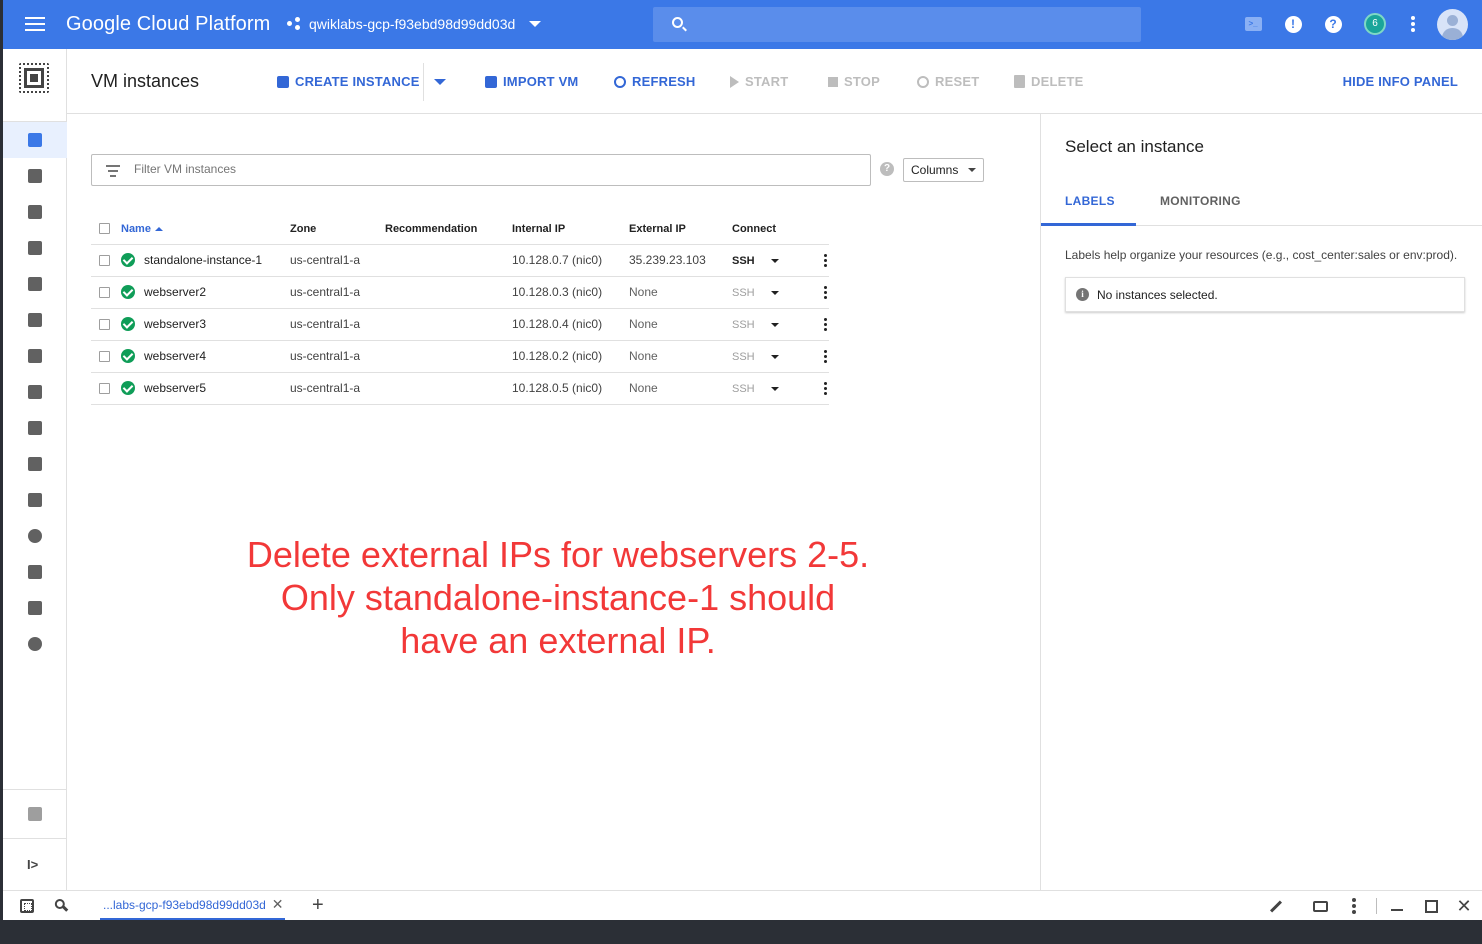  What do you see at coordinates (1464, 906) in the screenshot?
I see `close-icon: ✕` at bounding box center [1464, 906].